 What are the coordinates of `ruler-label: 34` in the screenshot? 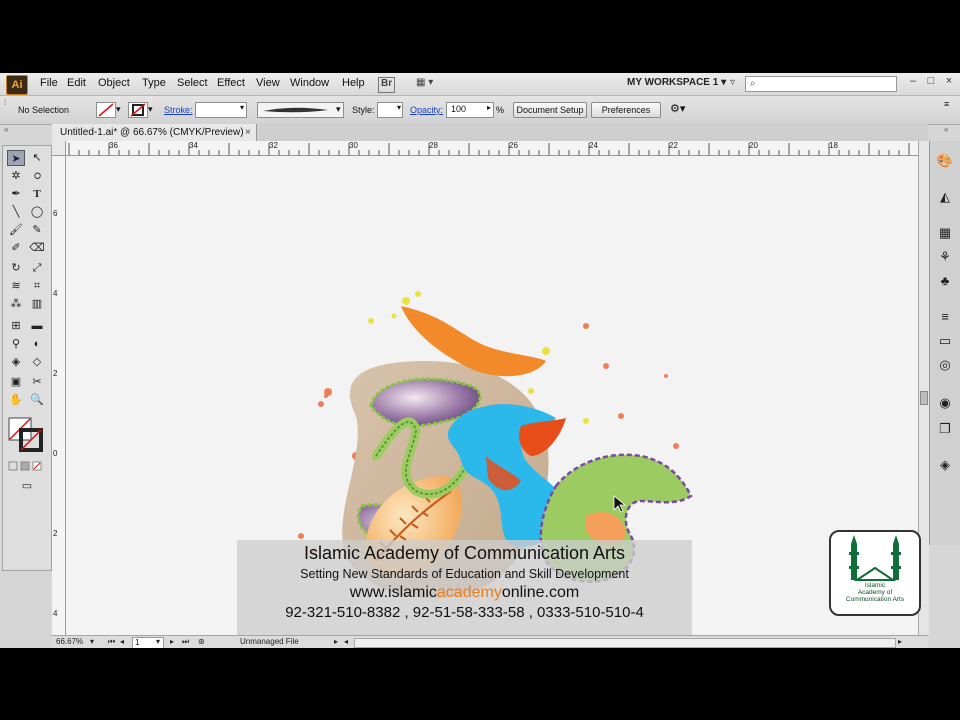 It's located at (193, 145).